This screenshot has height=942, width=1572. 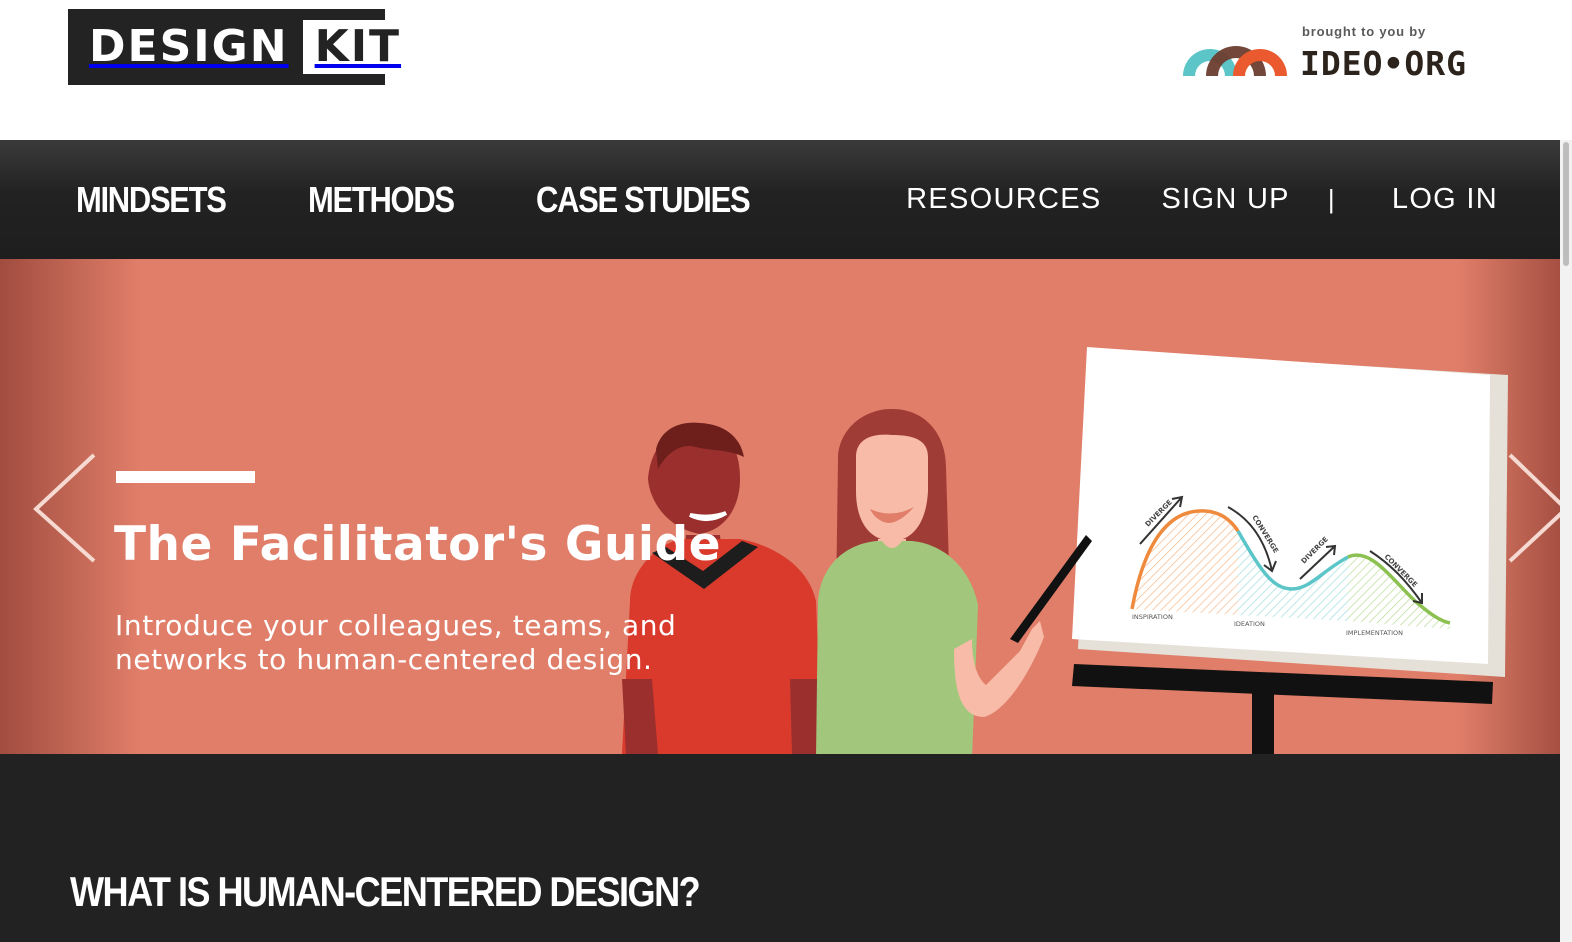 I want to click on chevron-right-icon, so click(x=1538, y=508).